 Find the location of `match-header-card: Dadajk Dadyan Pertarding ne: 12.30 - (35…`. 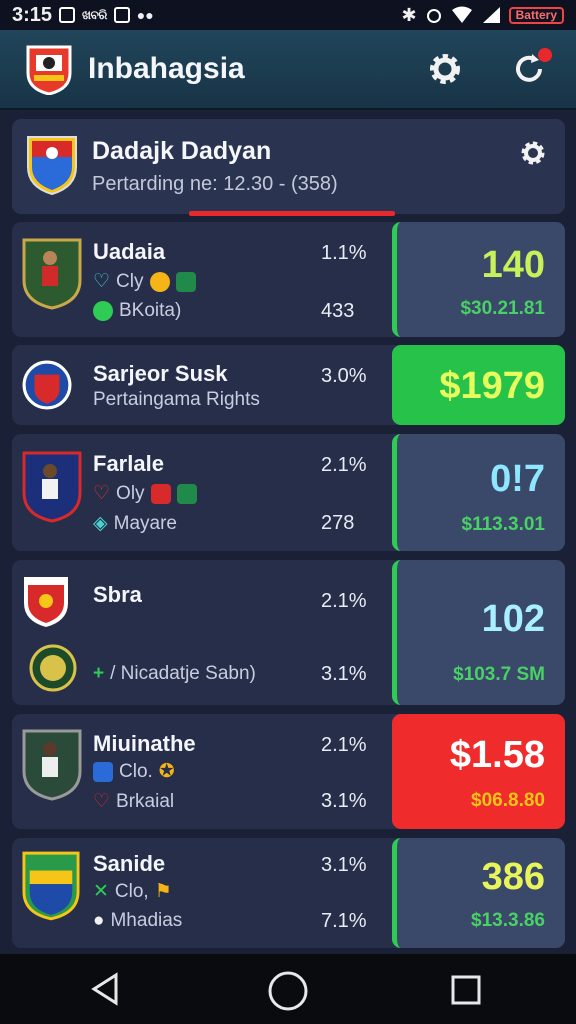

match-header-card: Dadajk Dadyan Pertarding ne: 12.30 - (35… is located at coordinates (288, 167).